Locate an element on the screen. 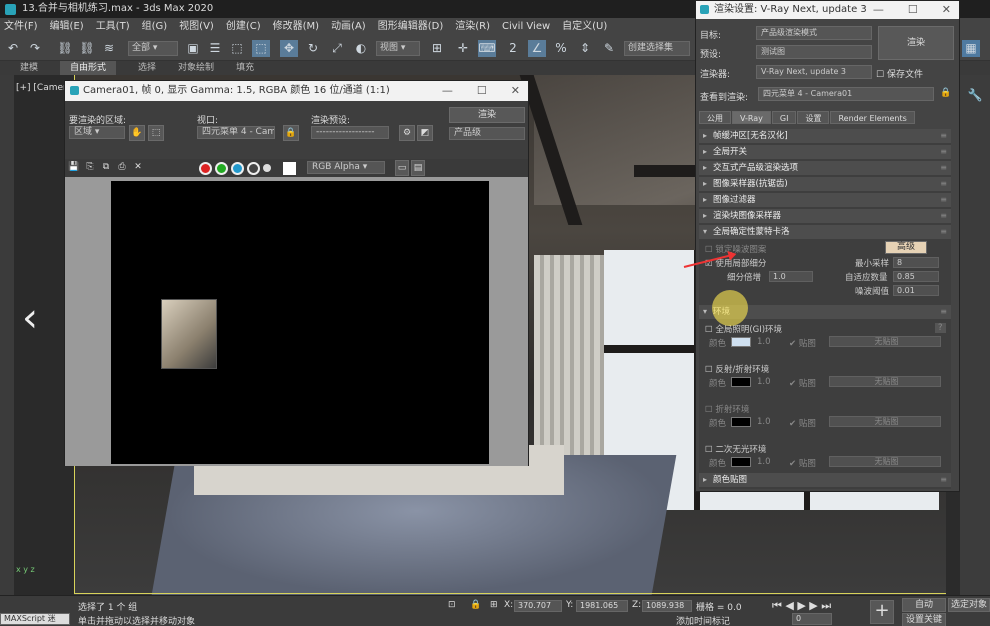 This screenshot has width=990, height=626. gi-color-swatch is located at coordinates (741, 342).